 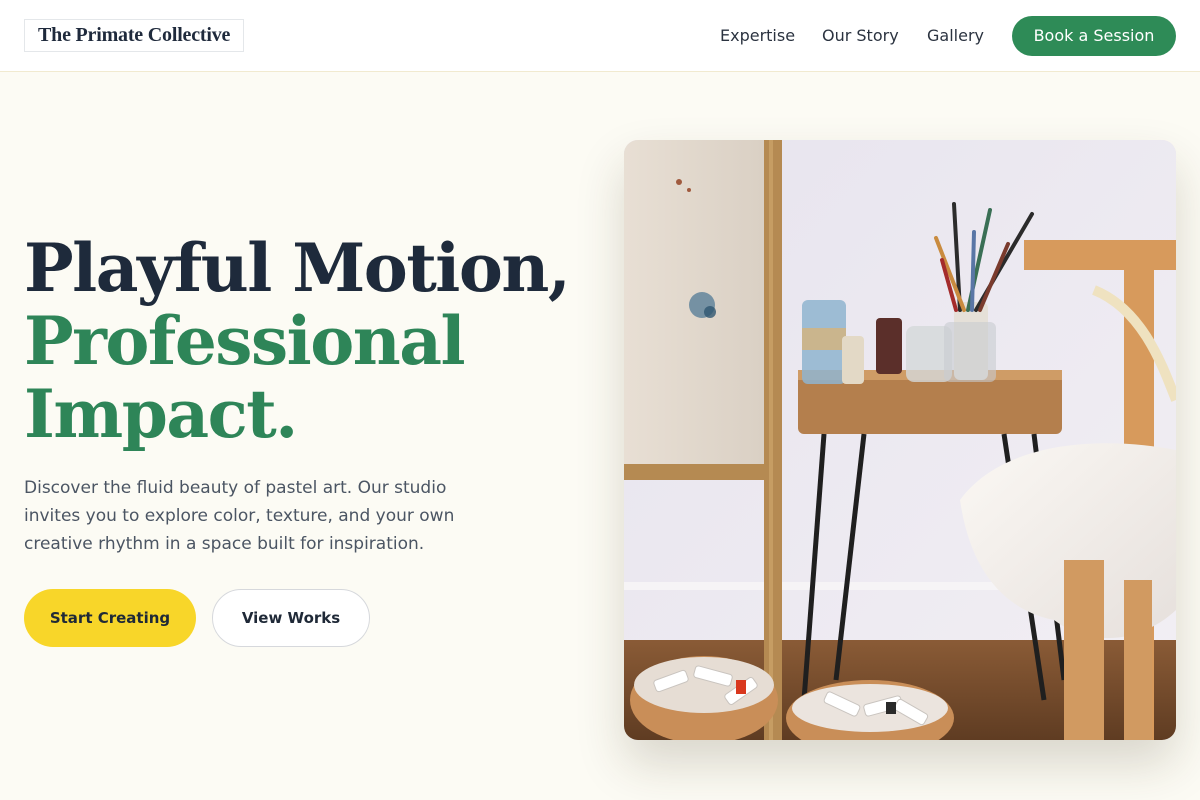 I want to click on site-logo: The Primate Collective, so click(x=134, y=35).